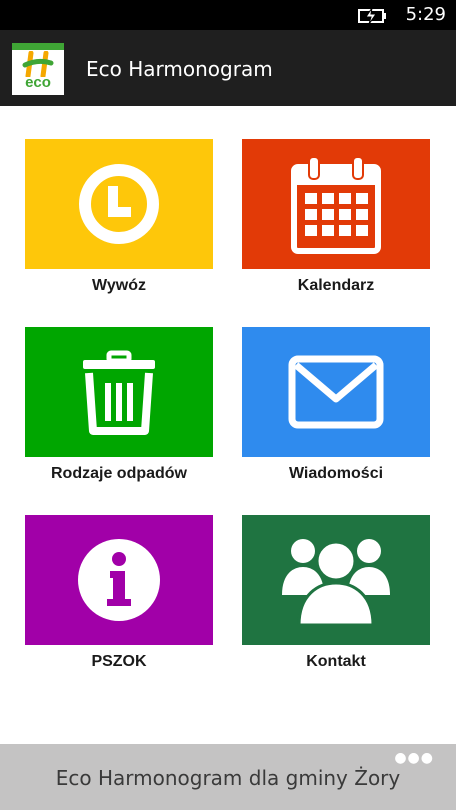  I want to click on more-dots-icon: ●●●, so click(414, 758).